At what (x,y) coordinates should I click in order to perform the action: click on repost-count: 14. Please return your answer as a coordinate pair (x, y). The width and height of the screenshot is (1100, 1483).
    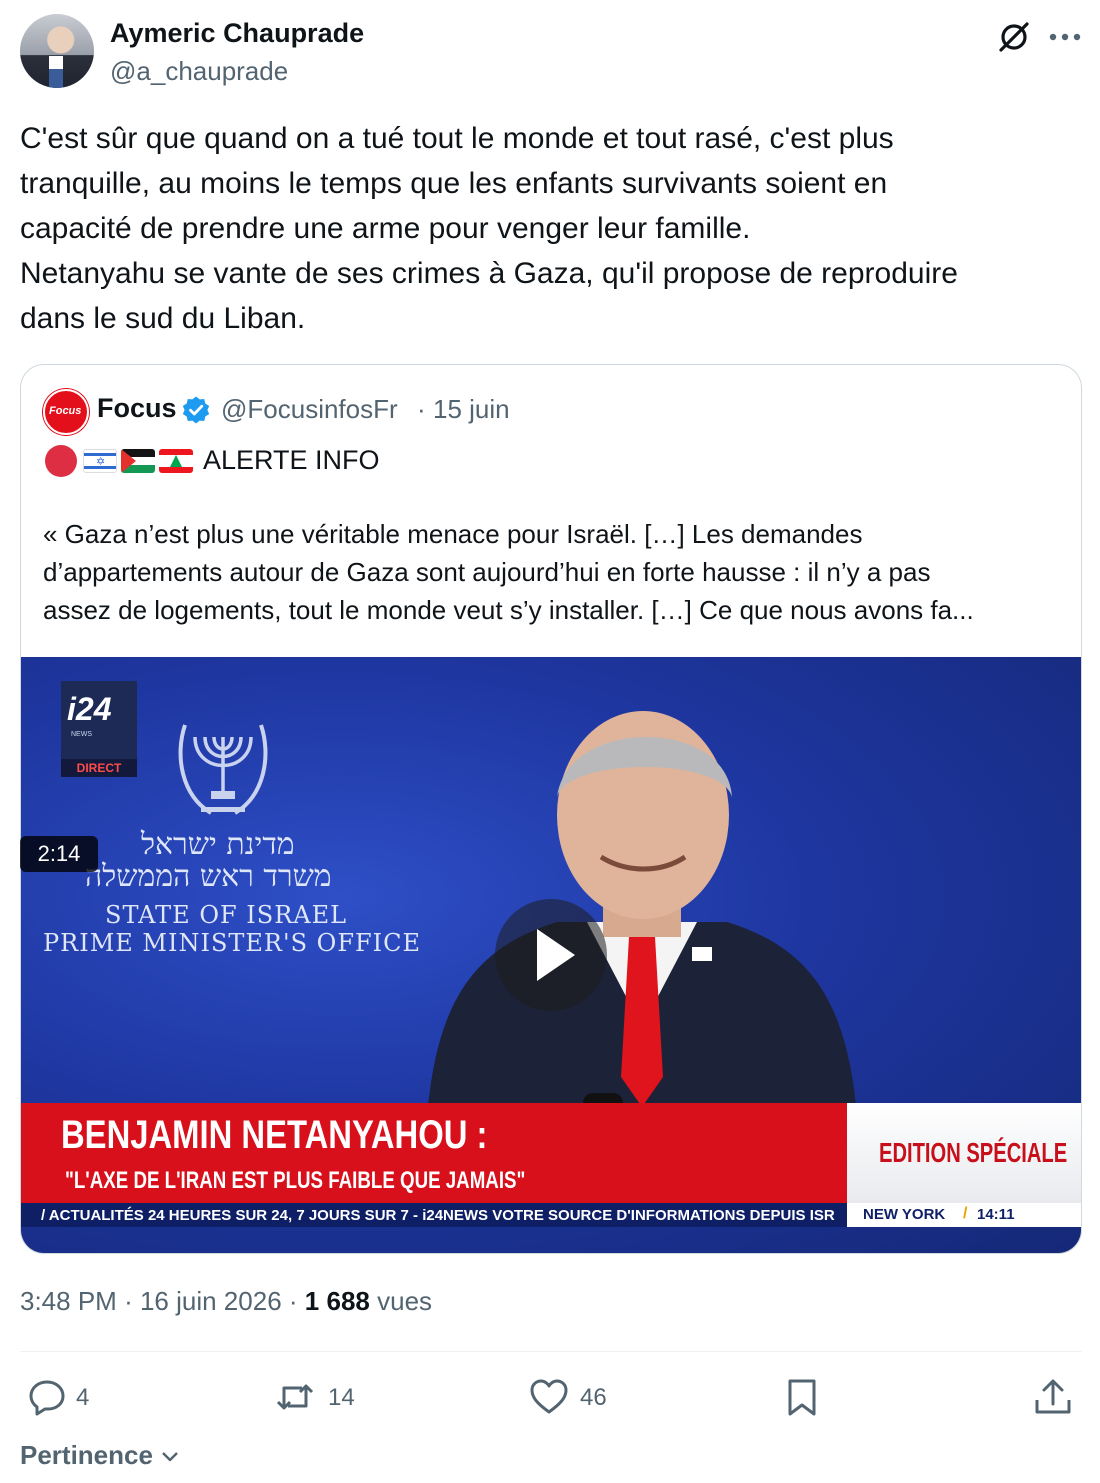
    Looking at the image, I should click on (341, 1397).